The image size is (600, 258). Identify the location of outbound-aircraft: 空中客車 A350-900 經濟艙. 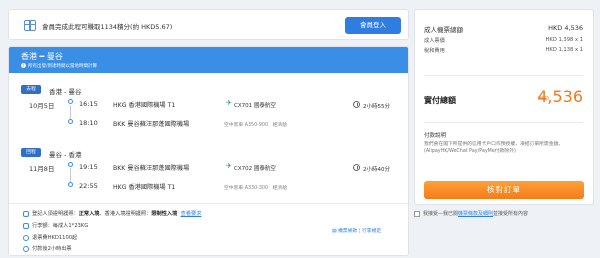
(255, 124).